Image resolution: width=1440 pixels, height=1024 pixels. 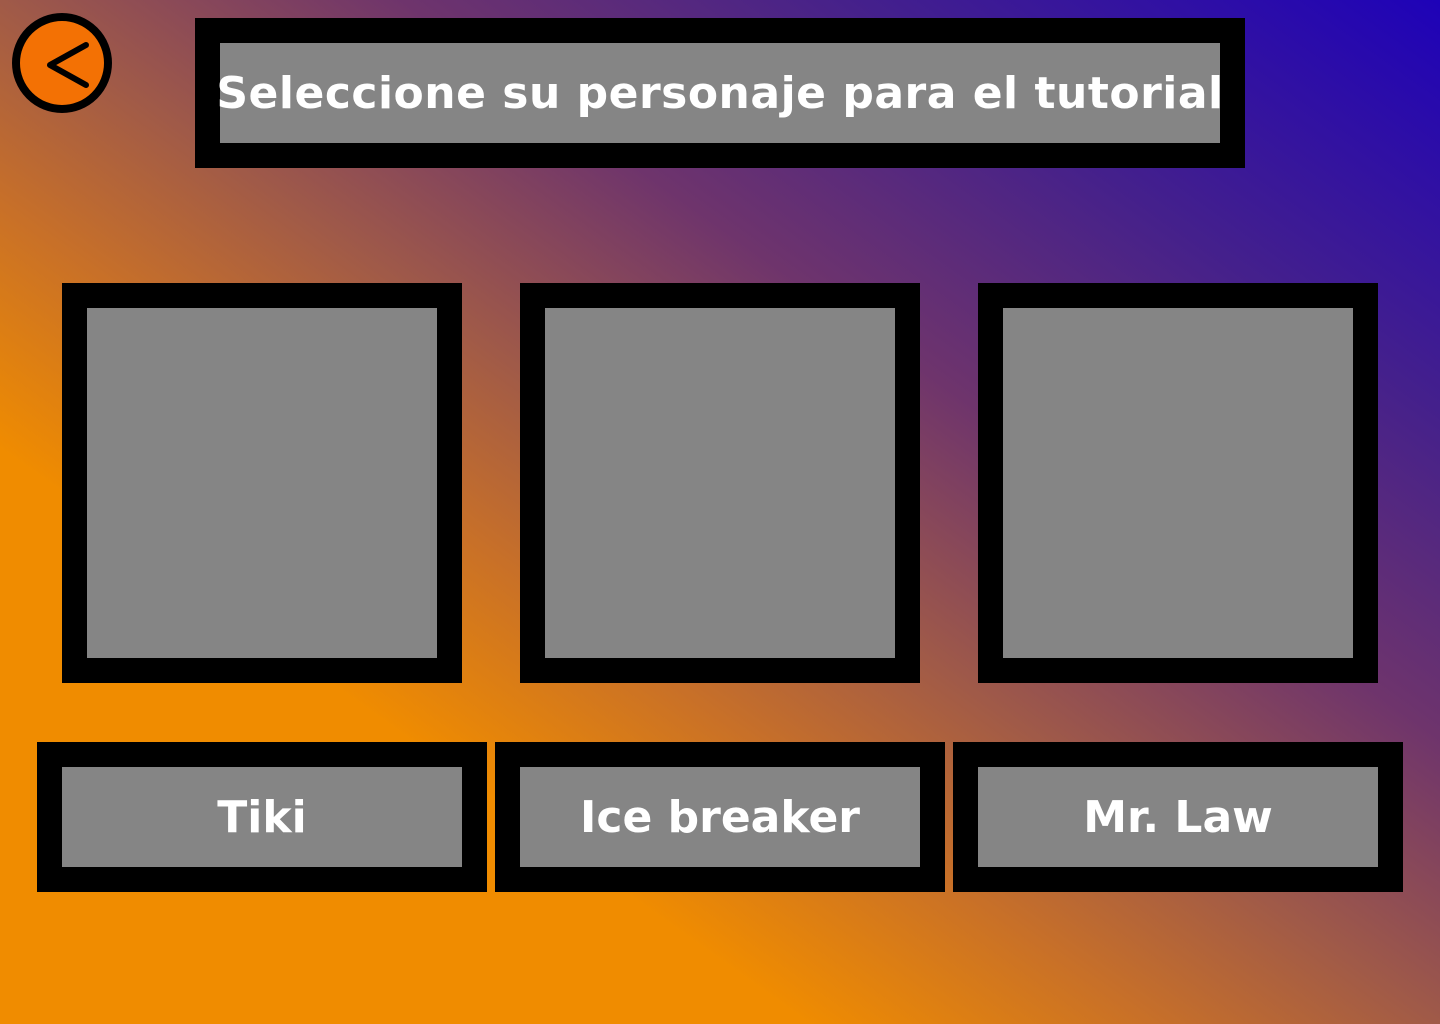 I want to click on page-title: Seleccione su personaje para el tutorial, so click(x=720, y=93).